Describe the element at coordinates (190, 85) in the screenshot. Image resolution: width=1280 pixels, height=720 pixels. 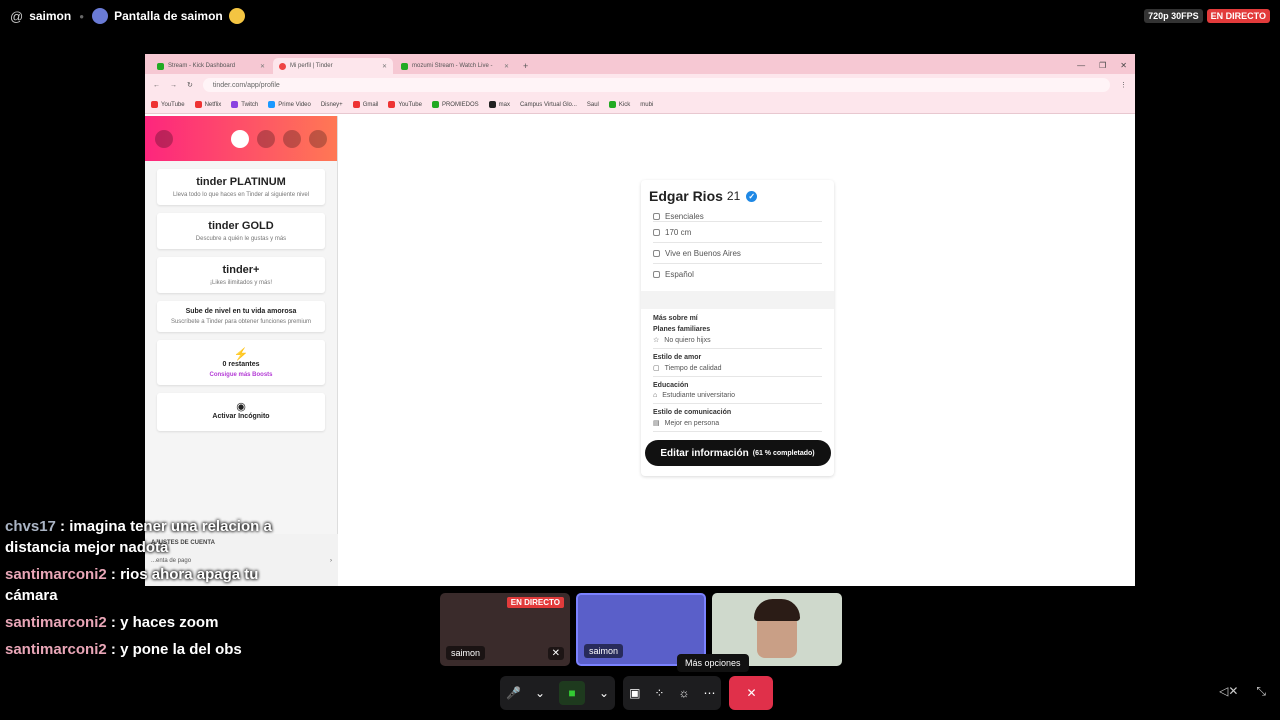
I see `reload-icon: ↻` at that location.